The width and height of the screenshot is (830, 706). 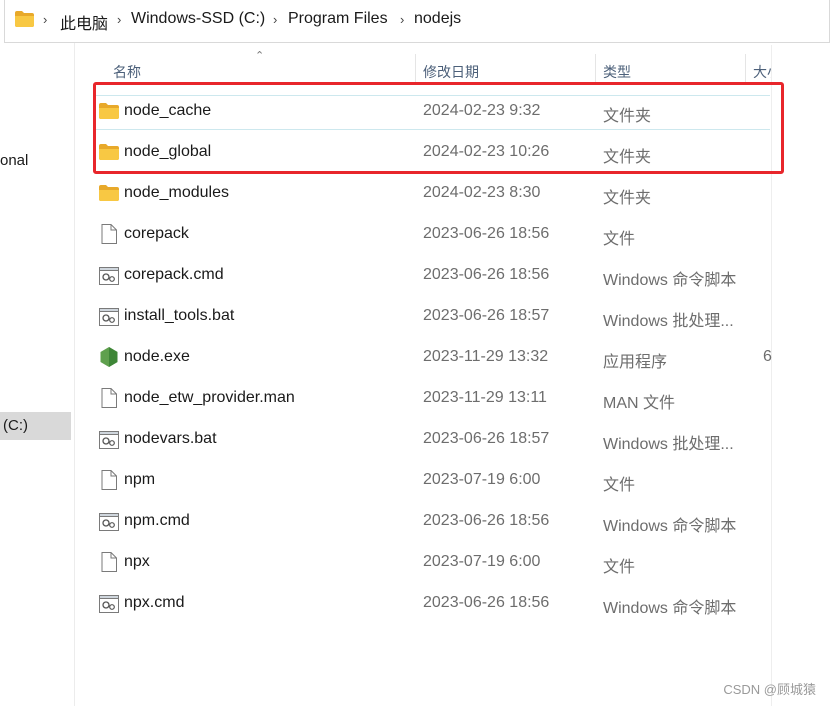 I want to click on column-header-size: 大小, so click(x=762, y=72).